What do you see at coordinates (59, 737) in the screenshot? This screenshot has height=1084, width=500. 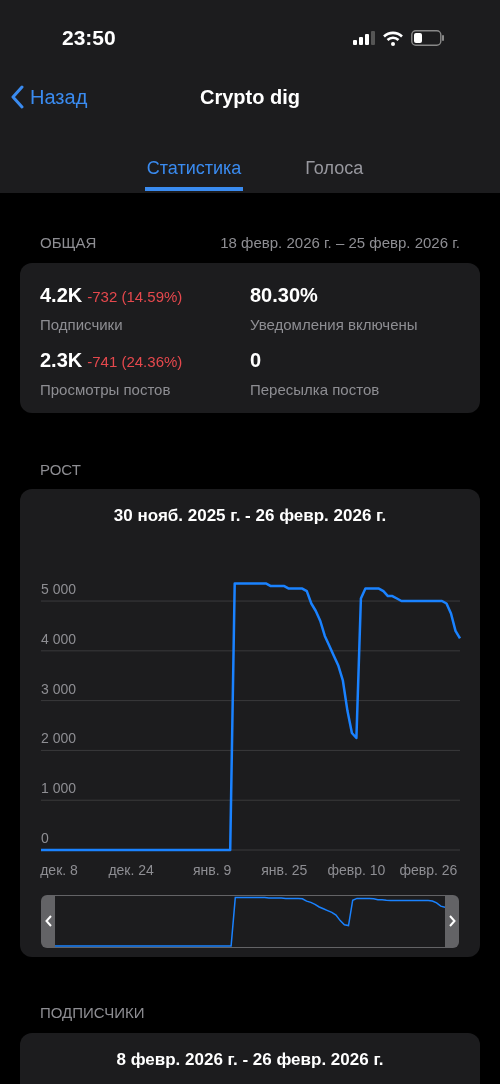 I see `axis-label: 2 000` at bounding box center [59, 737].